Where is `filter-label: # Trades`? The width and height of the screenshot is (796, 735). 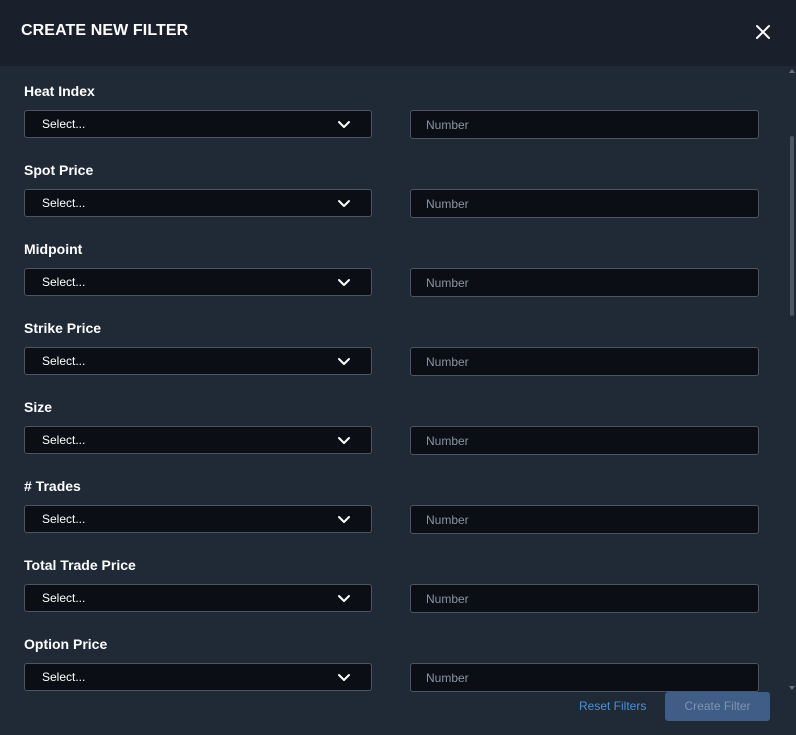
filter-label: # Trades is located at coordinates (52, 486).